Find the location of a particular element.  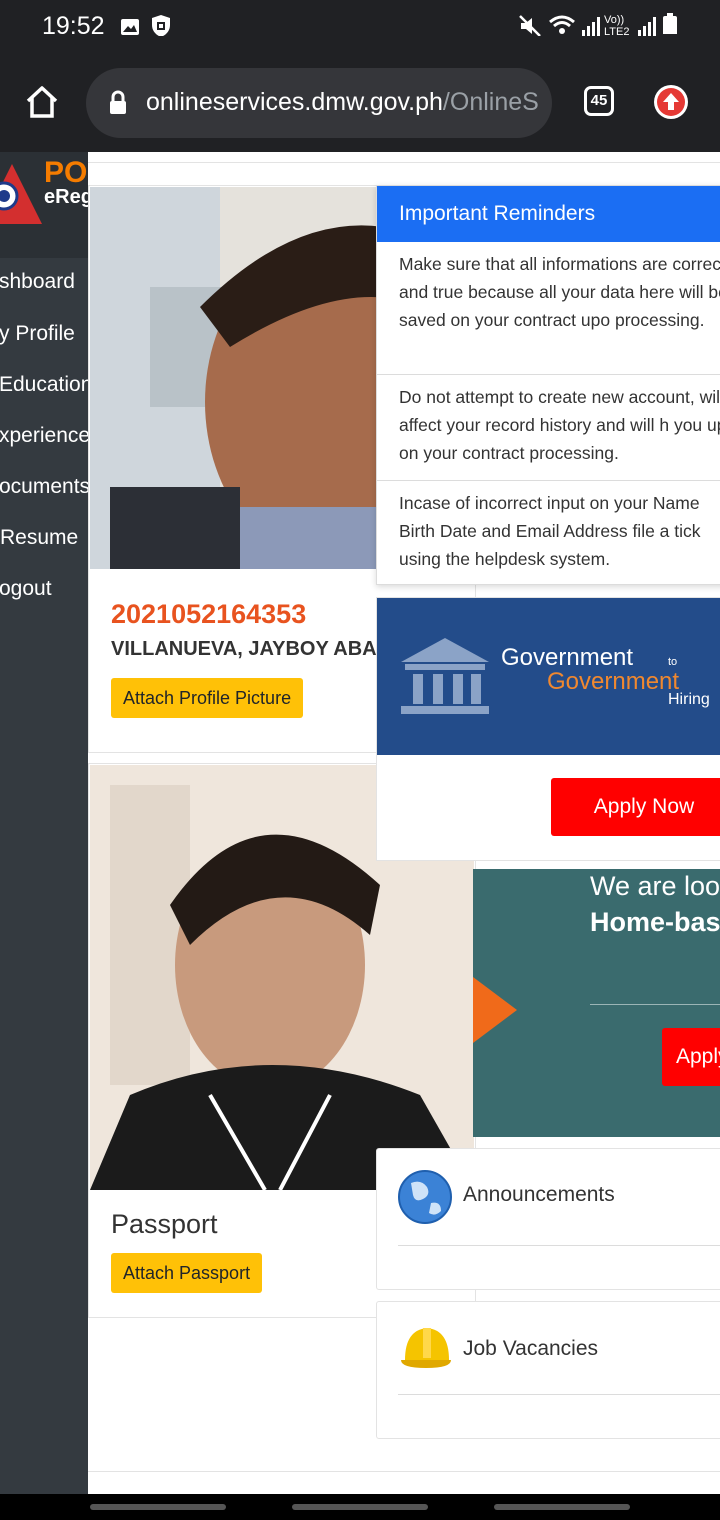

nav-home-pill is located at coordinates (360, 1507).